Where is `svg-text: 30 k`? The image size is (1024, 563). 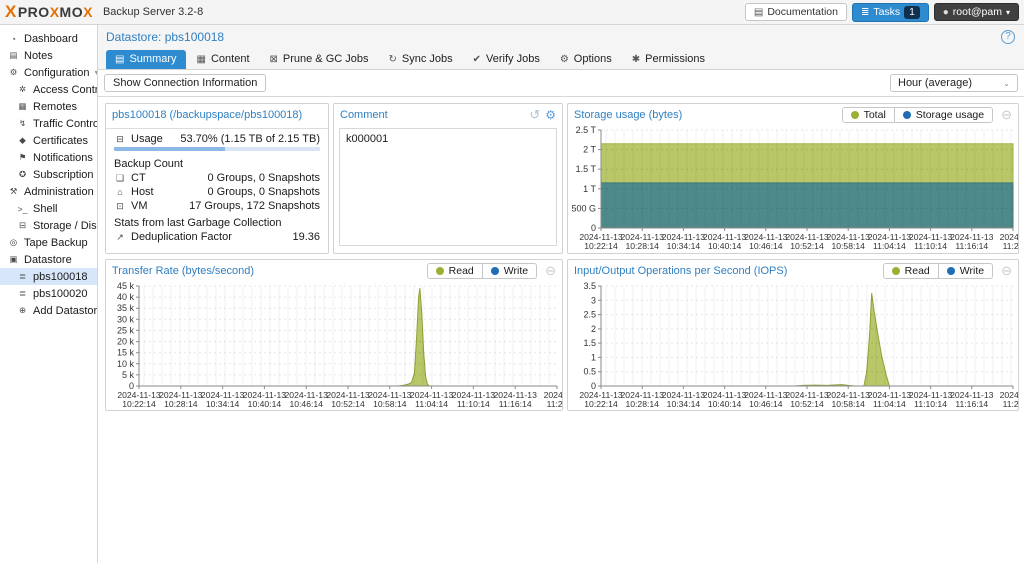
svg-text: 30 k is located at coordinates (126, 319).